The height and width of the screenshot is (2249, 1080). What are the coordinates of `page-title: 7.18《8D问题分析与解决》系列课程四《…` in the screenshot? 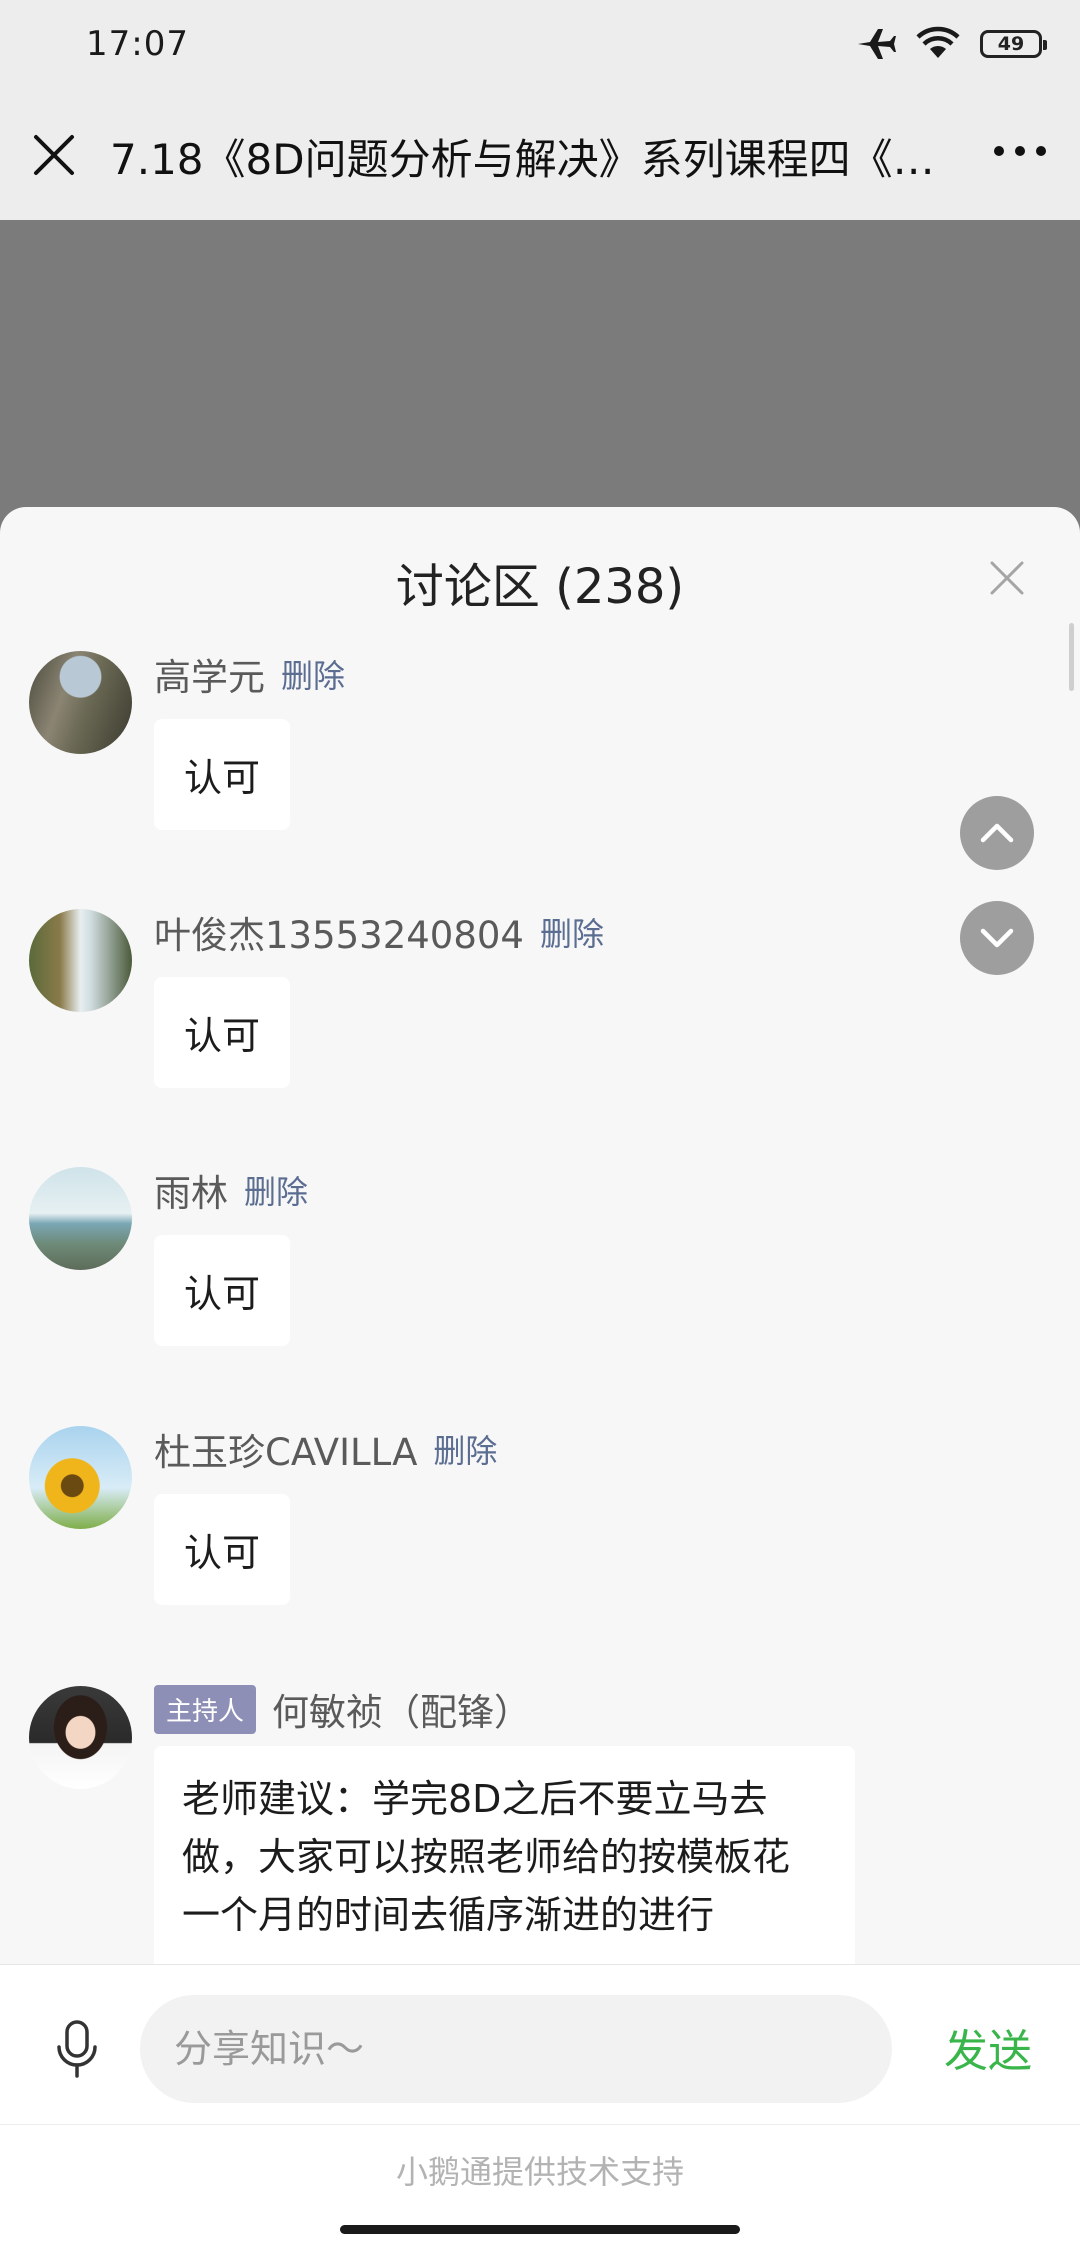 It's located at (522, 159).